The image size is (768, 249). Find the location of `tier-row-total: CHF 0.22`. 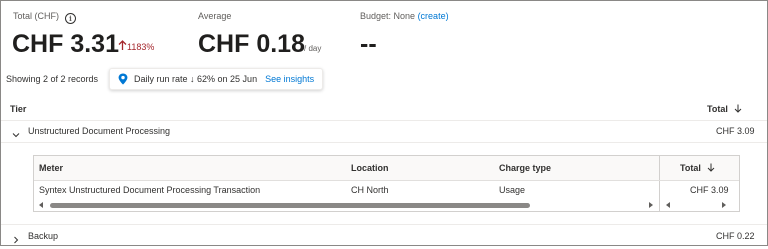

tier-row-total: CHF 0.22 is located at coordinates (735, 236).